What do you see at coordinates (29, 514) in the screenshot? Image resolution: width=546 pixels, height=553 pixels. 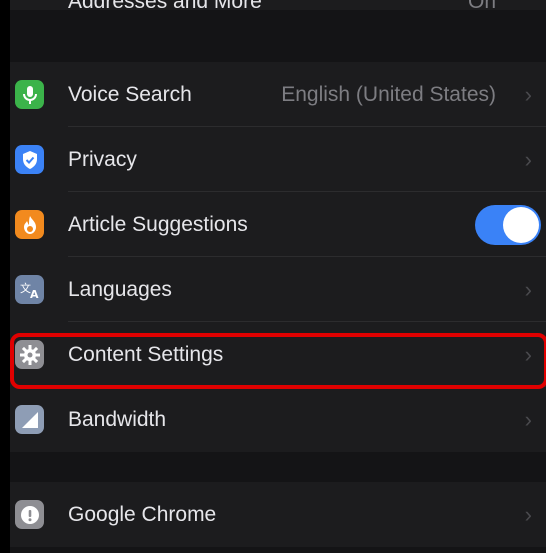 I see `info-icon` at bounding box center [29, 514].